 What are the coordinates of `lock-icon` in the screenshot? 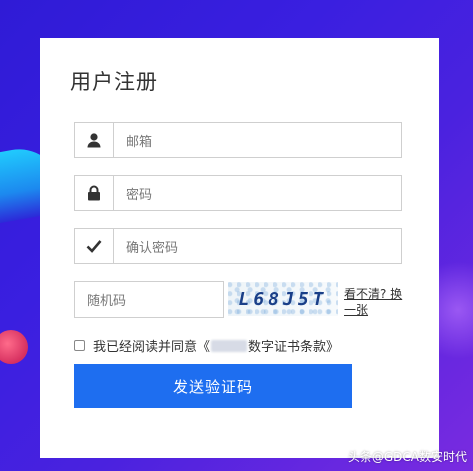 It's located at (94, 193).